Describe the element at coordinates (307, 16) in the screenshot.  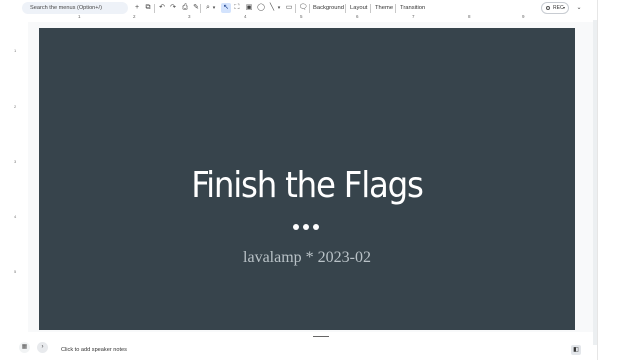
I see `horizontal-ruler: 1 2 3 4 5 6 7 8 9` at that location.